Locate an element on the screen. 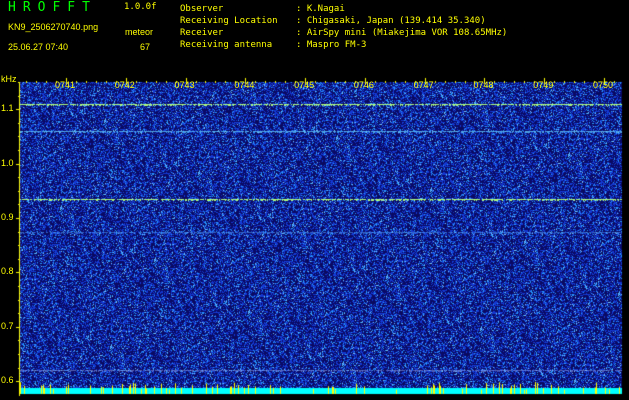 This screenshot has width=629, height=400. x-tick-label: 0748 is located at coordinates (483, 85).